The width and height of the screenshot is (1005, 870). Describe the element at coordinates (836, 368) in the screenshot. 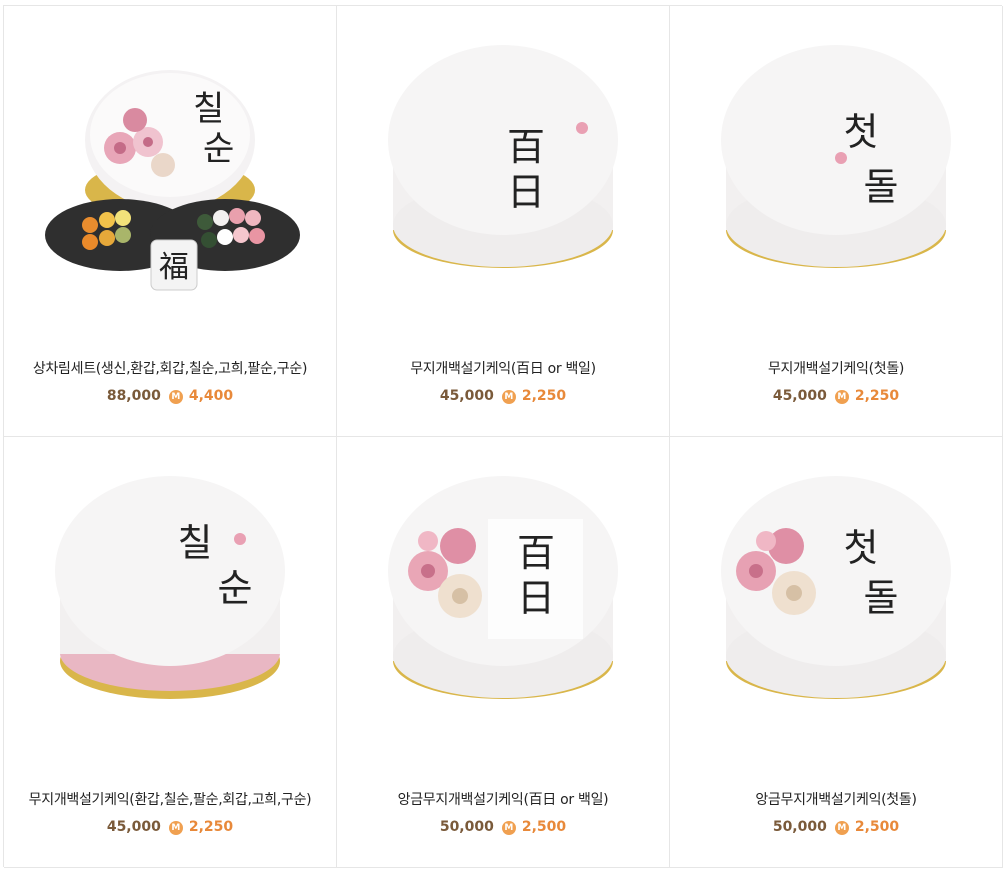

I see `product-name: 무지개백설기케익(첫돌)` at that location.